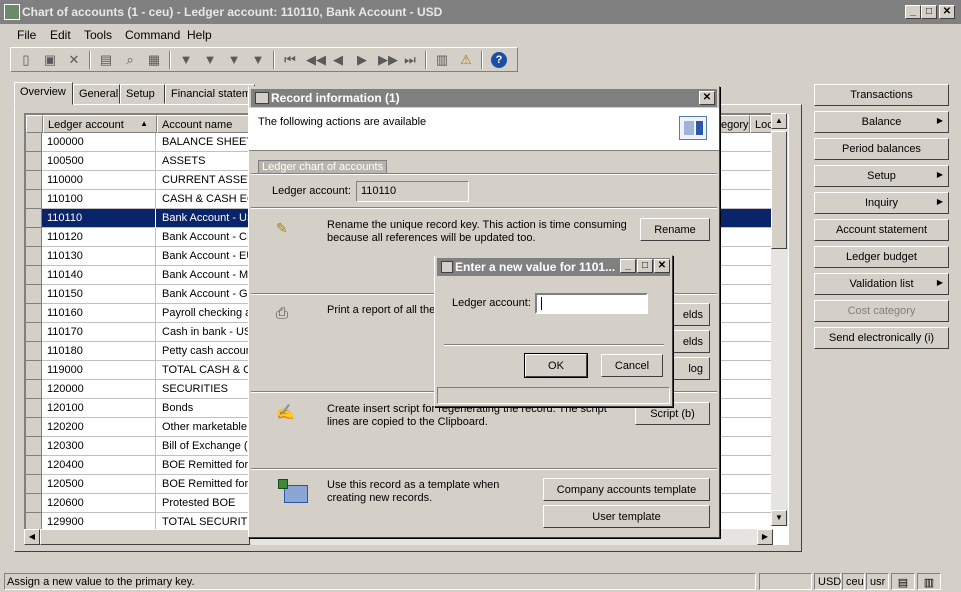 The width and height of the screenshot is (961, 592). What do you see at coordinates (207, 446) in the screenshot?
I see `account-name-cell: Bill of Exchange (B` at bounding box center [207, 446].